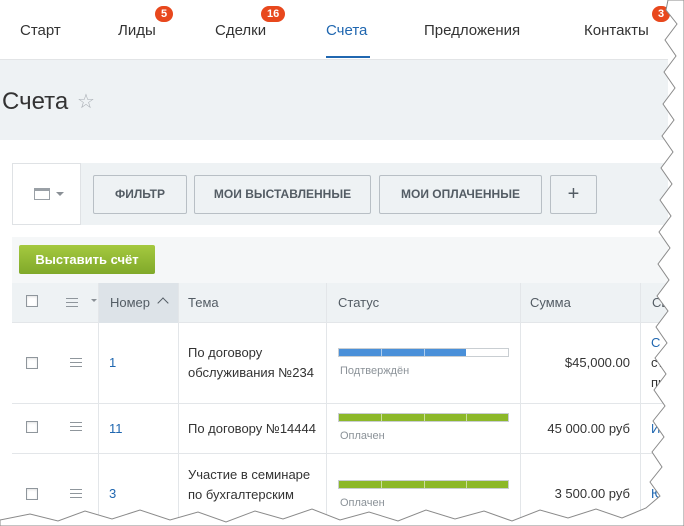 The height and width of the screenshot is (526, 684). I want to click on column-header-status: Статус, so click(358, 303).